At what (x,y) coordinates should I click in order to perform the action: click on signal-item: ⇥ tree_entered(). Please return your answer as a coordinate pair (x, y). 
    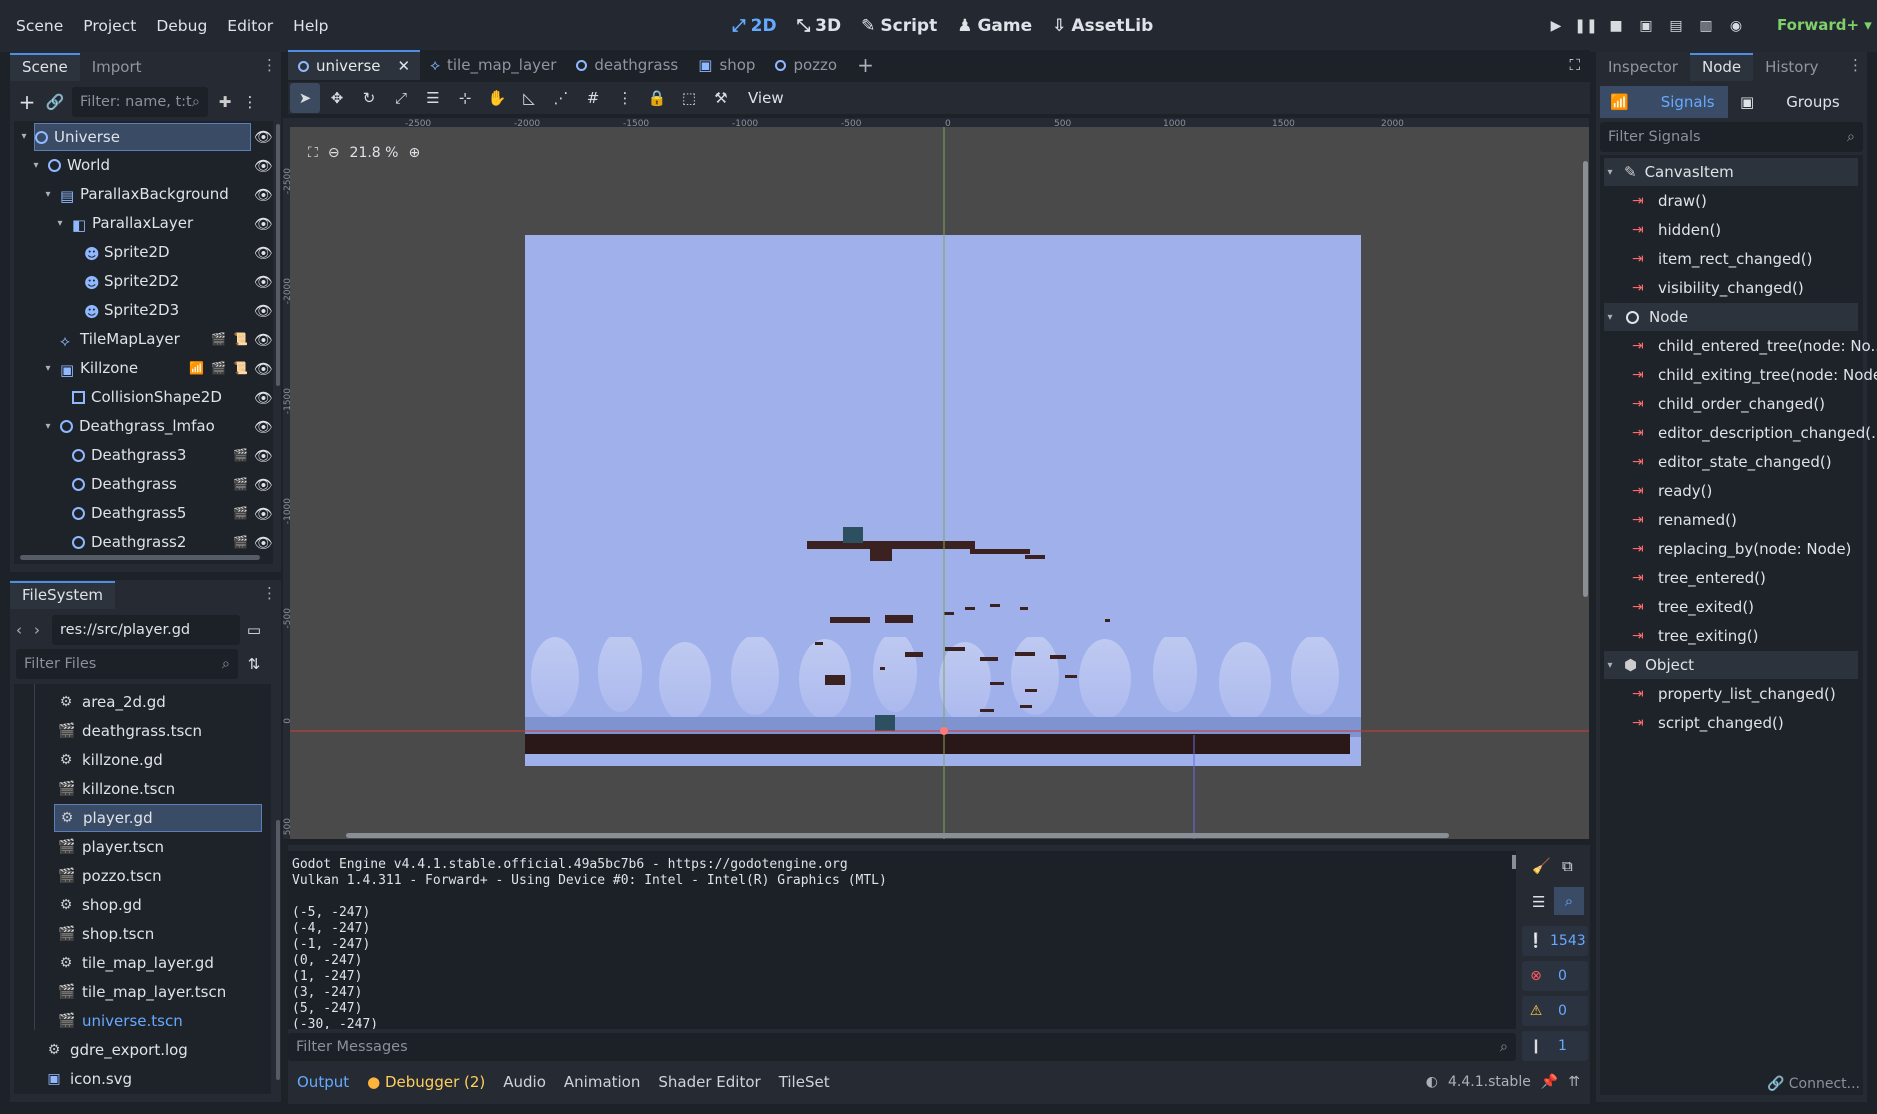
    Looking at the image, I should click on (1699, 578).